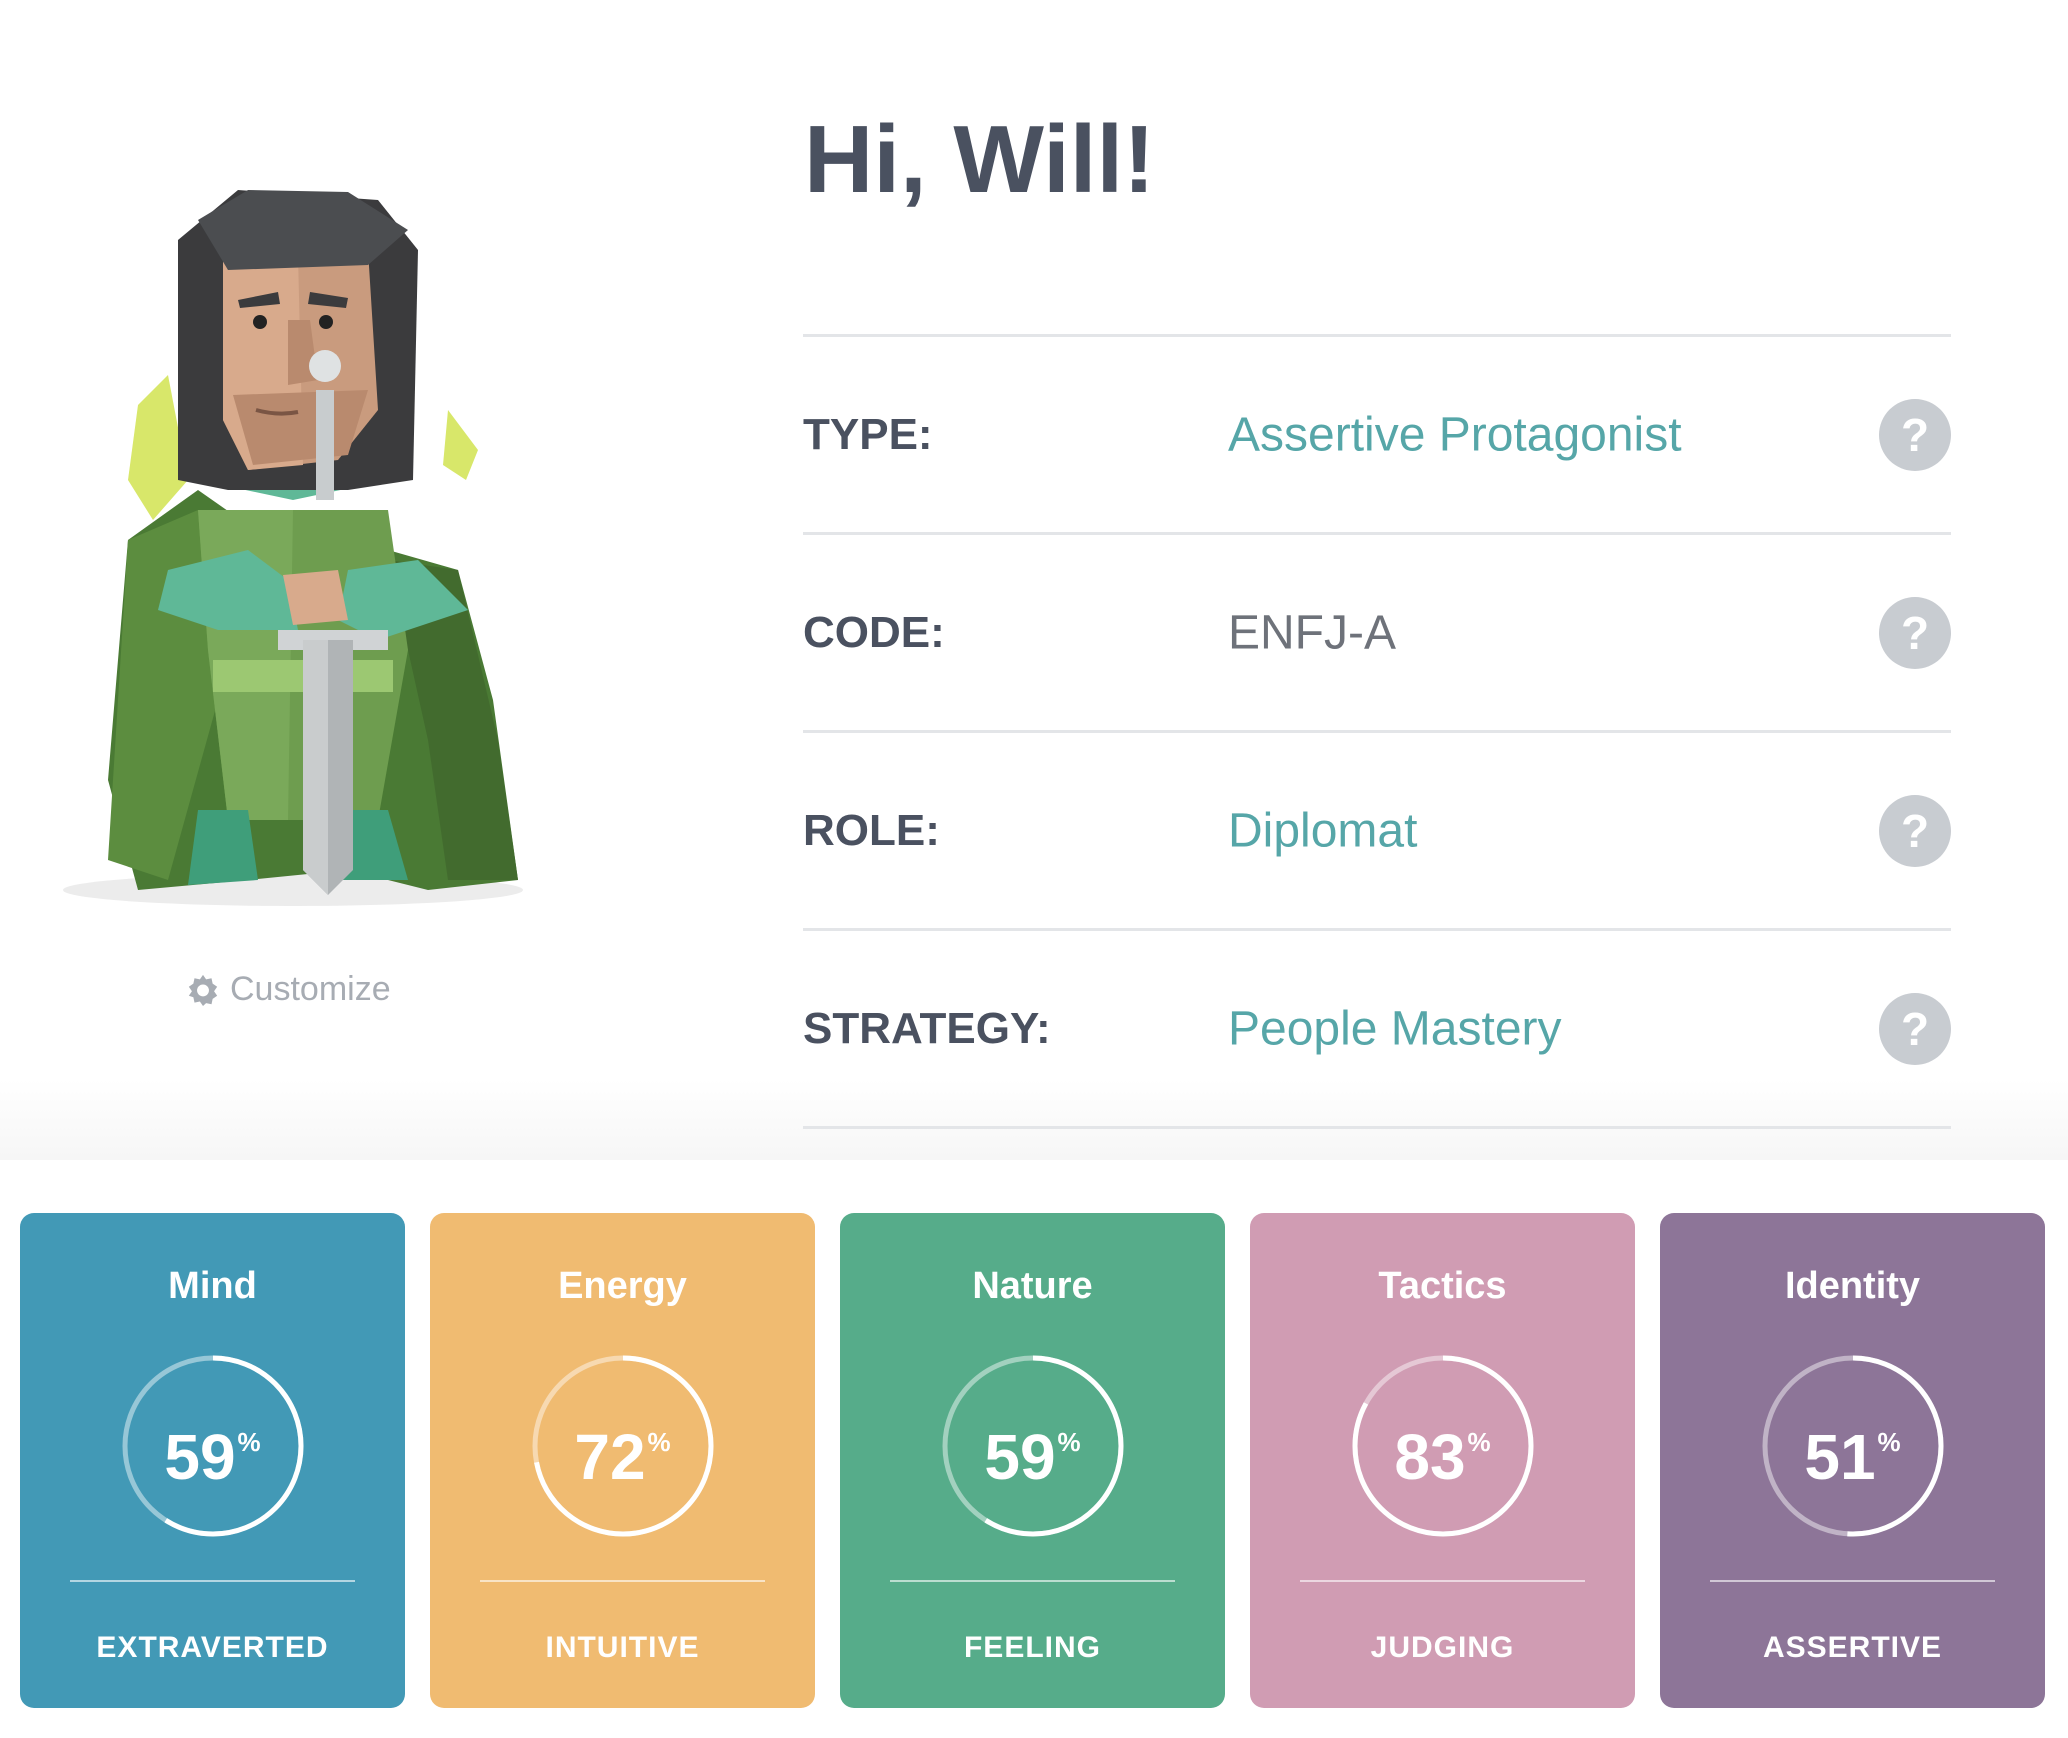 The width and height of the screenshot is (2068, 1738). Describe the element at coordinates (1852, 1647) in the screenshot. I see `trait-name: ASSERTIVE` at that location.